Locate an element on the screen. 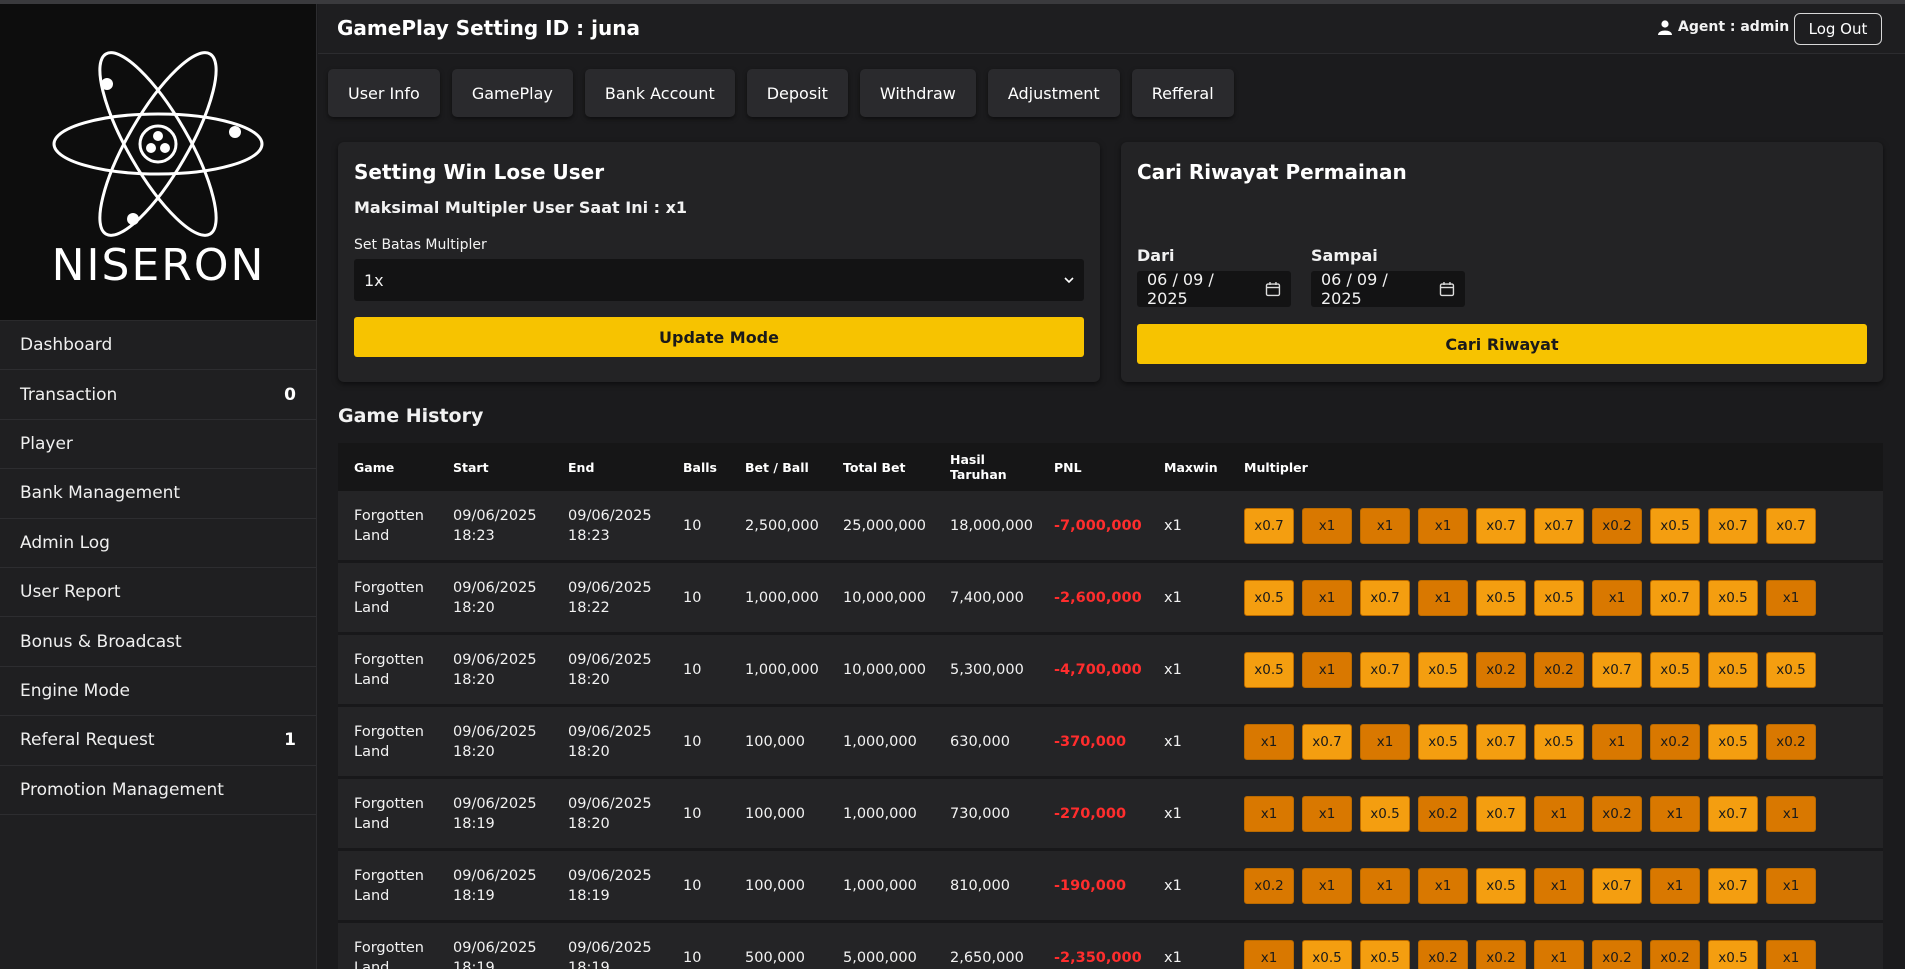 The width and height of the screenshot is (1905, 969). multiplier-select: 1x is located at coordinates (719, 280).